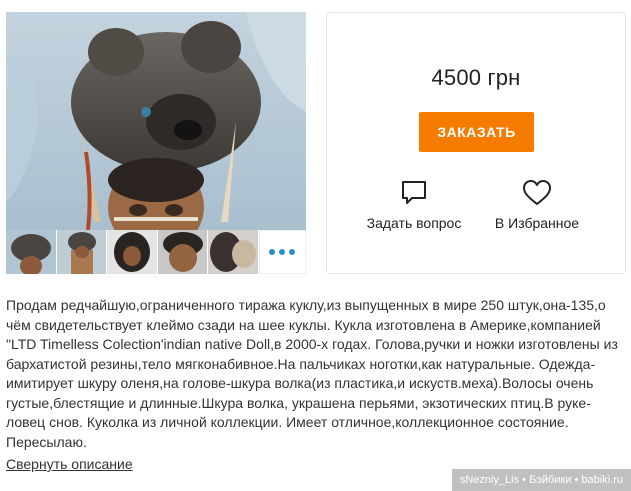 This screenshot has width=631, height=491. I want to click on thumbnail-strip, so click(156, 252).